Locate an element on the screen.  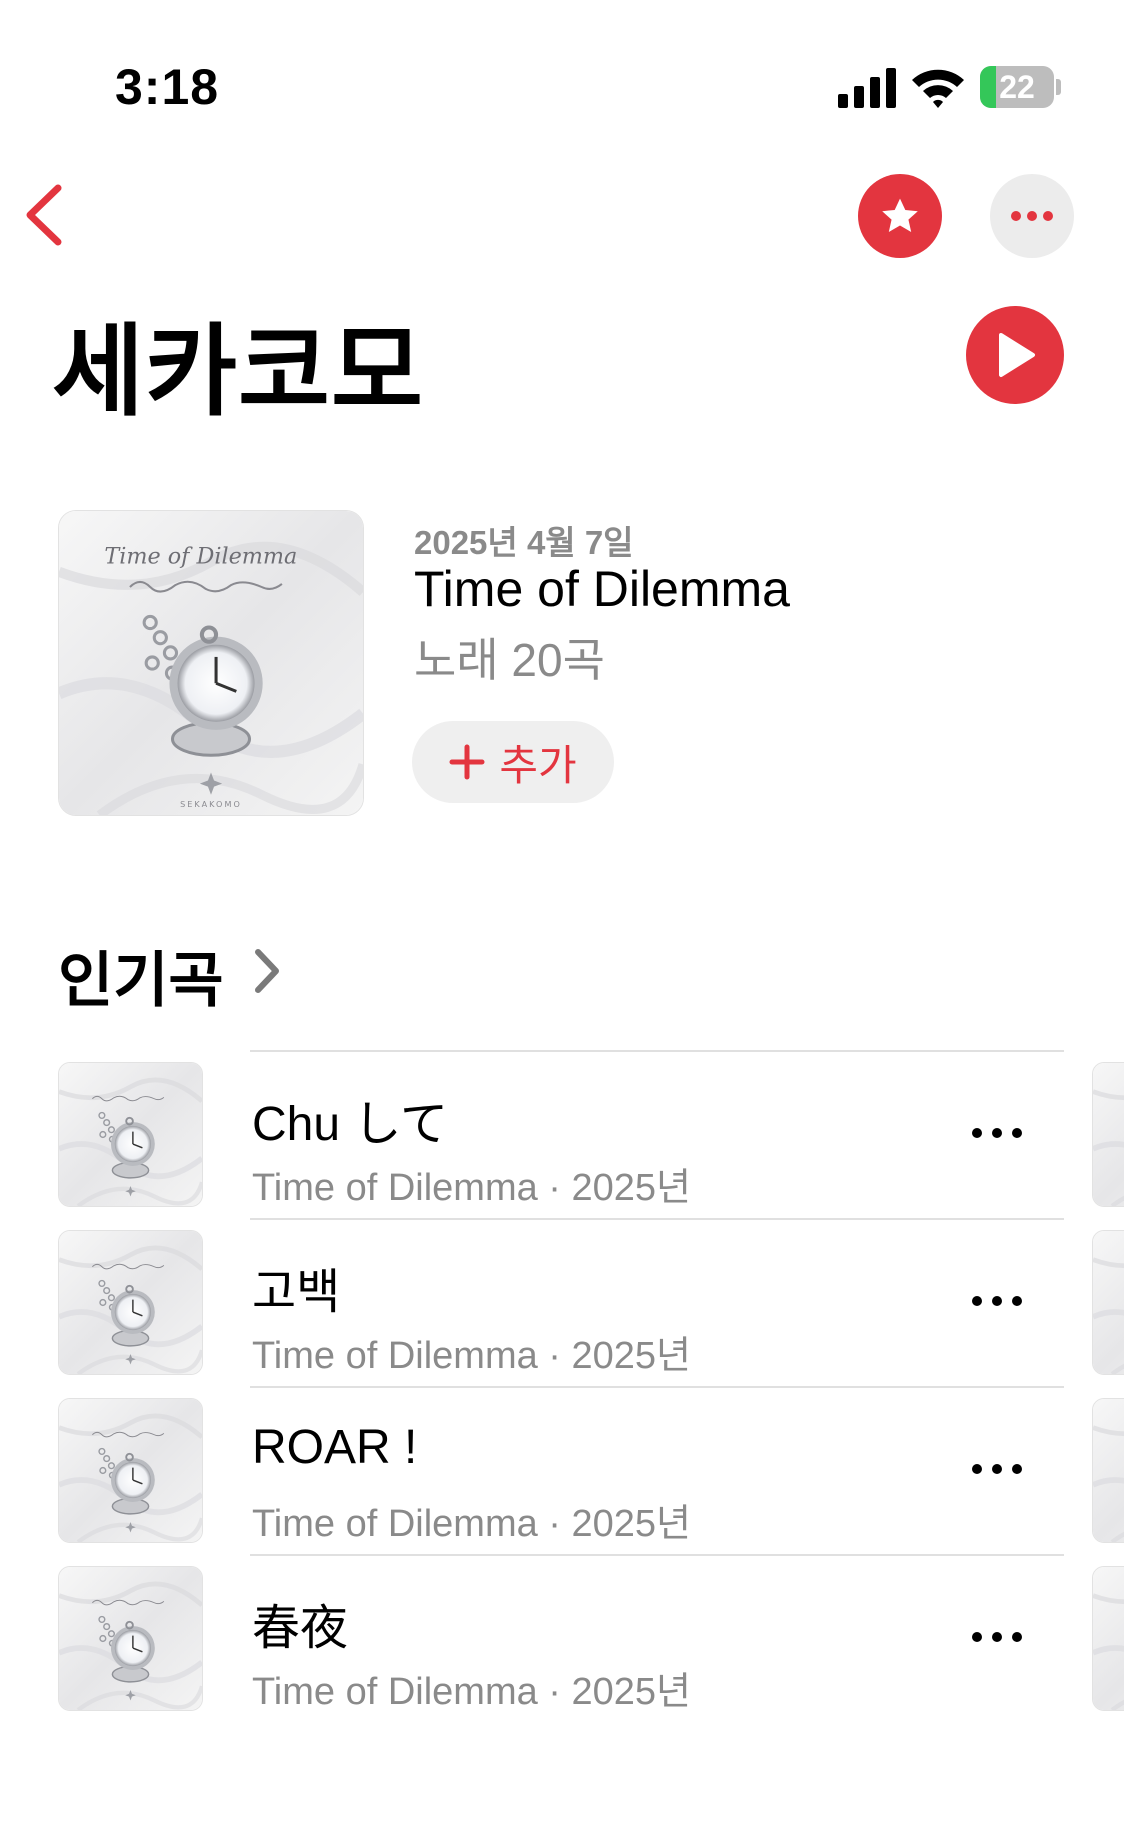
release-track-count: 노래 20곡 is located at coordinates (509, 660).